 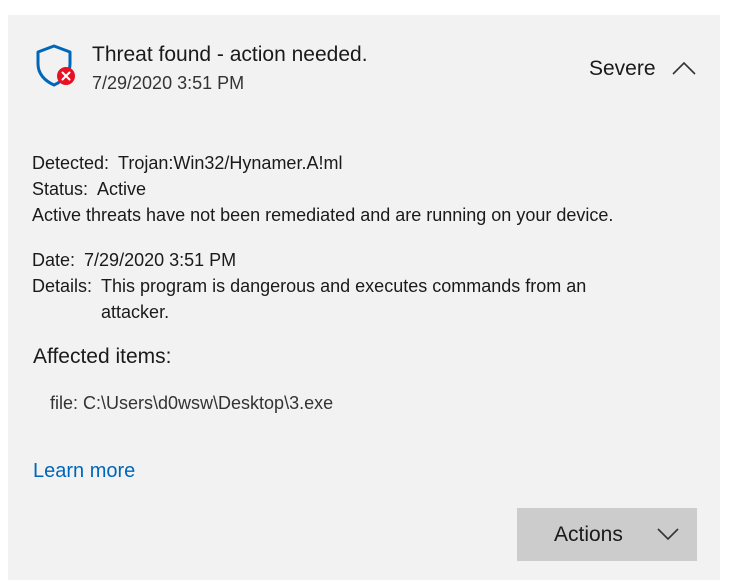 I want to click on learn-more-link: Learn more, so click(x=84, y=471).